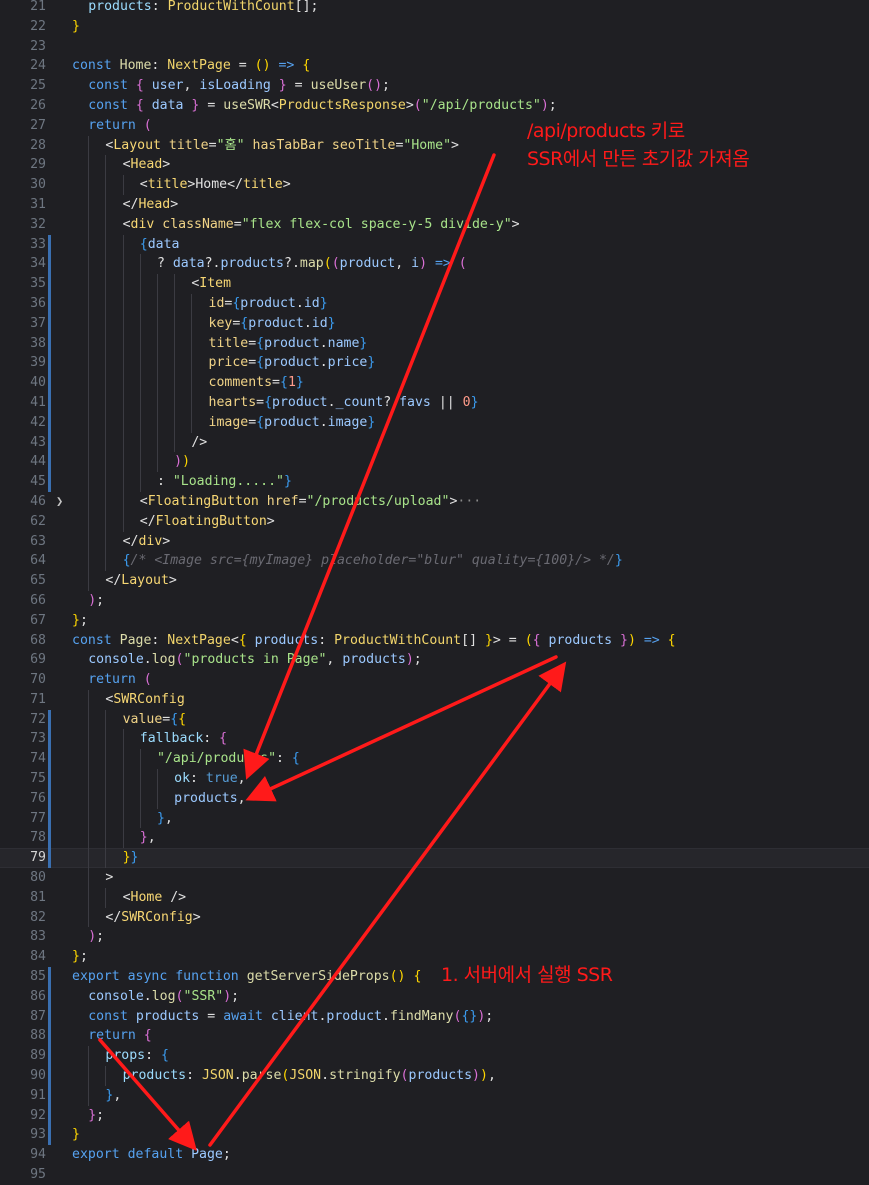 The width and height of the screenshot is (869, 1185). What do you see at coordinates (434, 1116) in the screenshot?
I see `code-line: 92};` at bounding box center [434, 1116].